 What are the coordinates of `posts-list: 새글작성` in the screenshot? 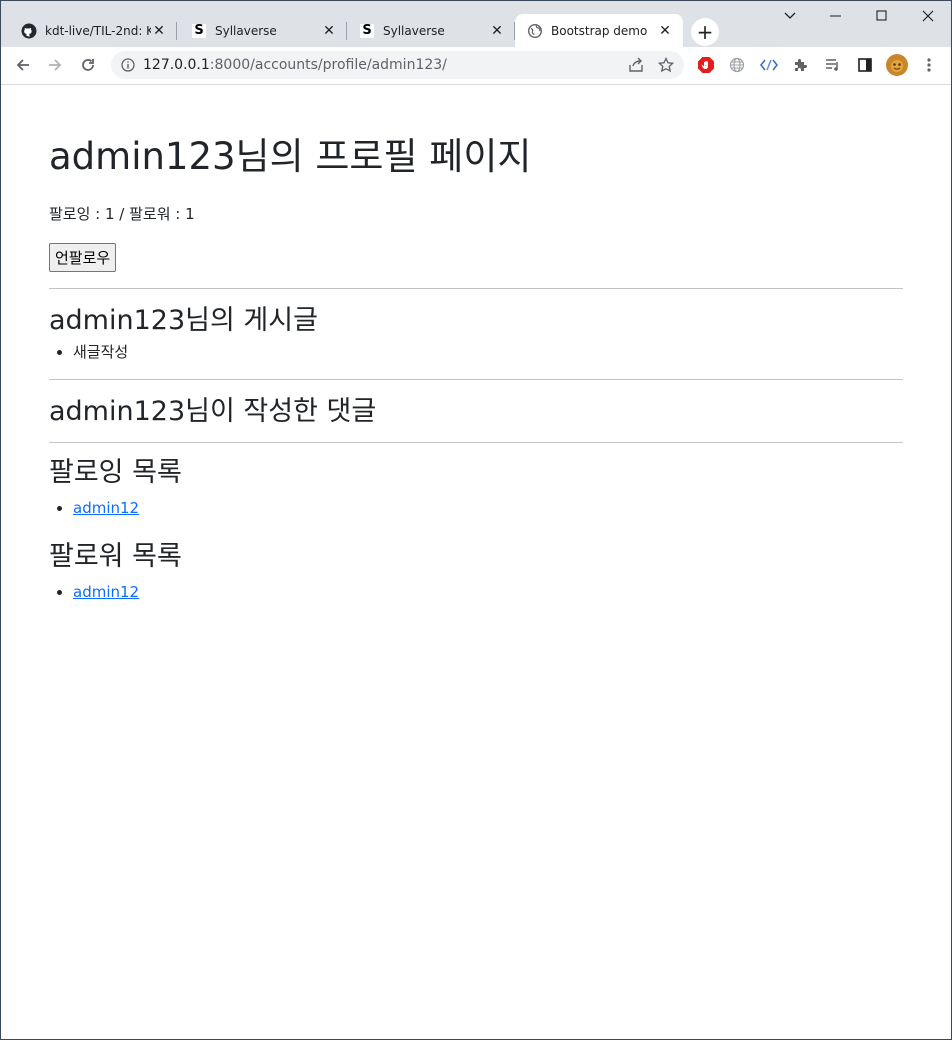 It's located at (476, 352).